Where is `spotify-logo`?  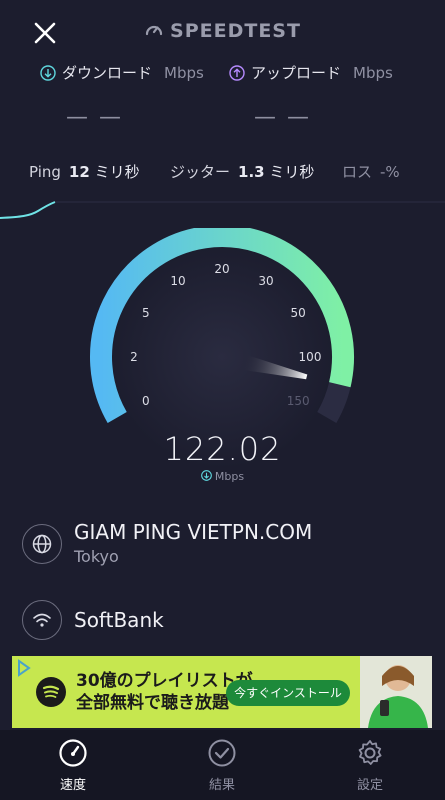 spotify-logo is located at coordinates (51, 692).